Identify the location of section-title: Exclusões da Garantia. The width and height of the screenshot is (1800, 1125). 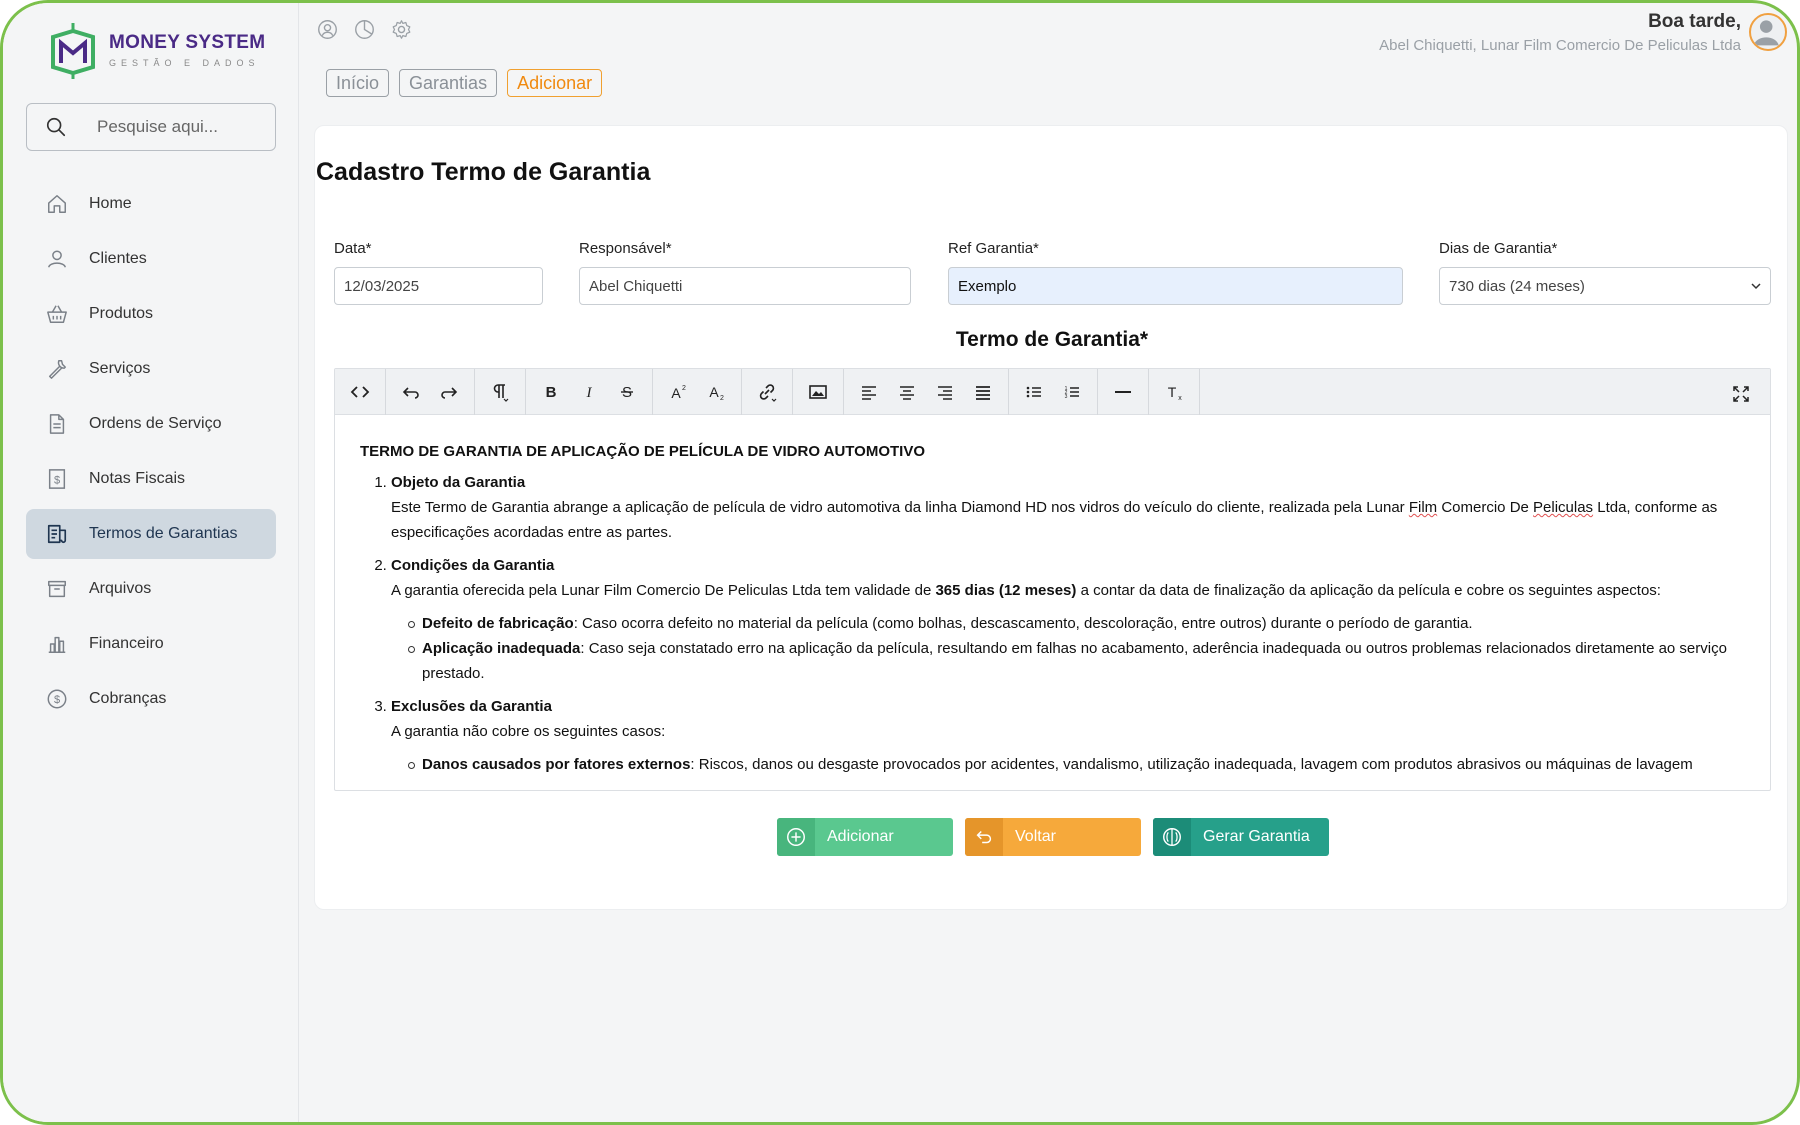
(471, 706).